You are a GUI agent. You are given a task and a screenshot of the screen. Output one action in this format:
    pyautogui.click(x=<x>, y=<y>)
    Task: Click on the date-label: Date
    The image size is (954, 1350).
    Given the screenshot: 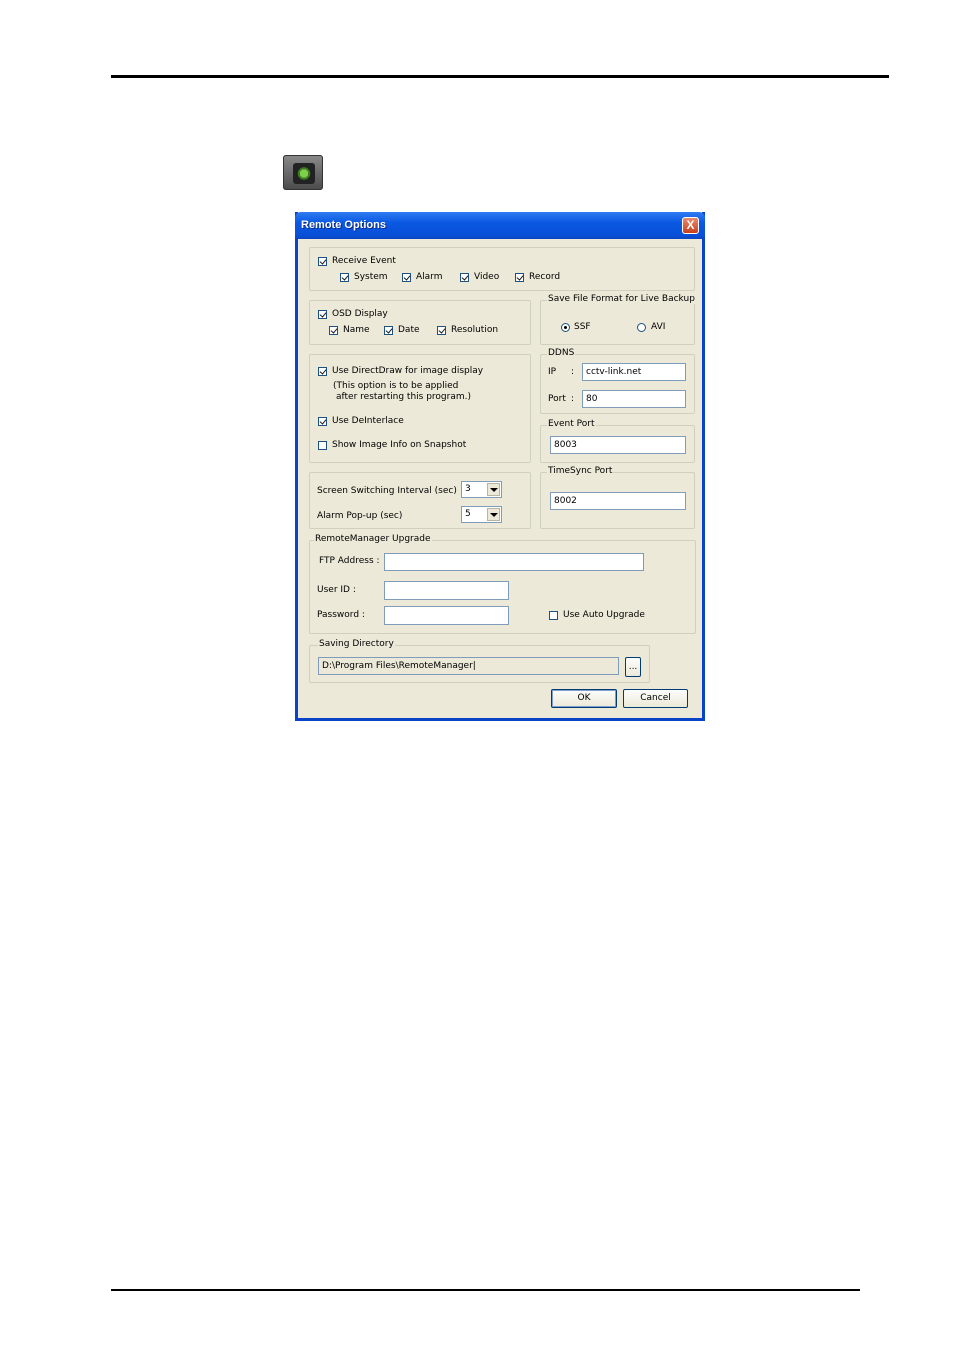 What is the action you would take?
    pyautogui.click(x=409, y=330)
    